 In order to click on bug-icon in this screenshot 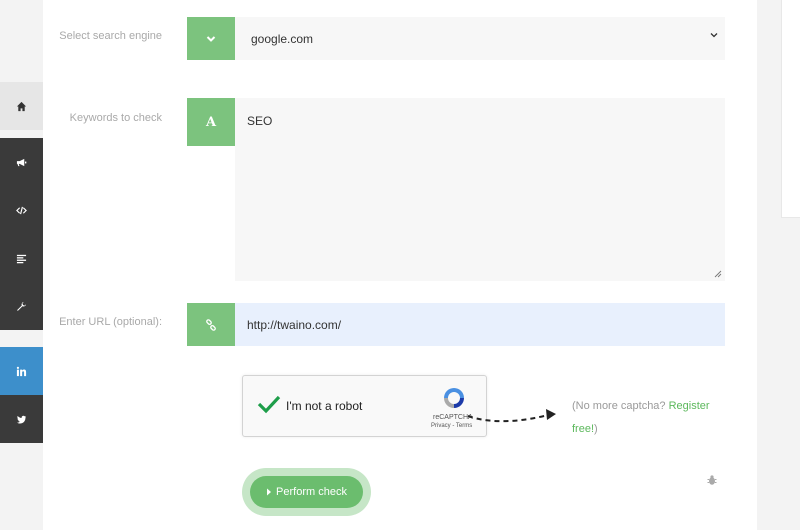, I will do `click(712, 480)`.